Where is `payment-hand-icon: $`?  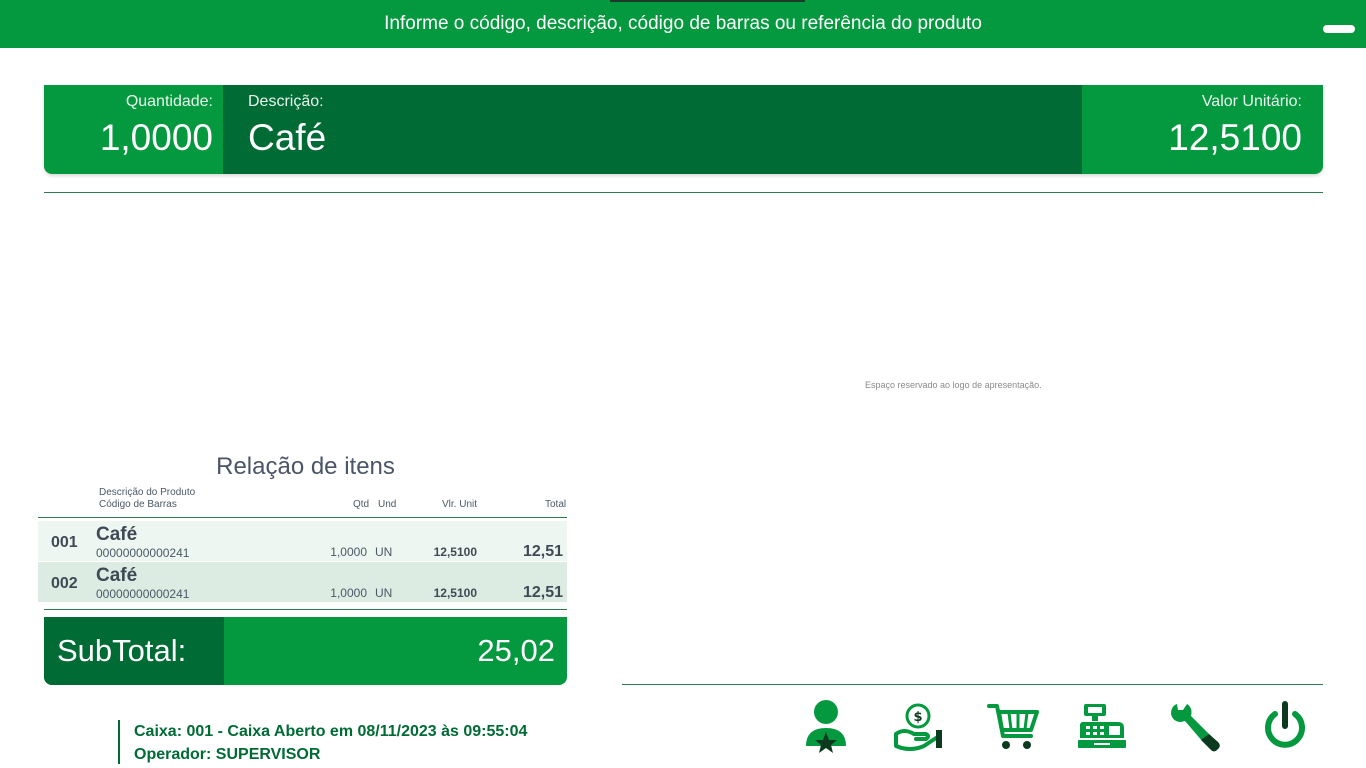 payment-hand-icon: $ is located at coordinates (918, 727).